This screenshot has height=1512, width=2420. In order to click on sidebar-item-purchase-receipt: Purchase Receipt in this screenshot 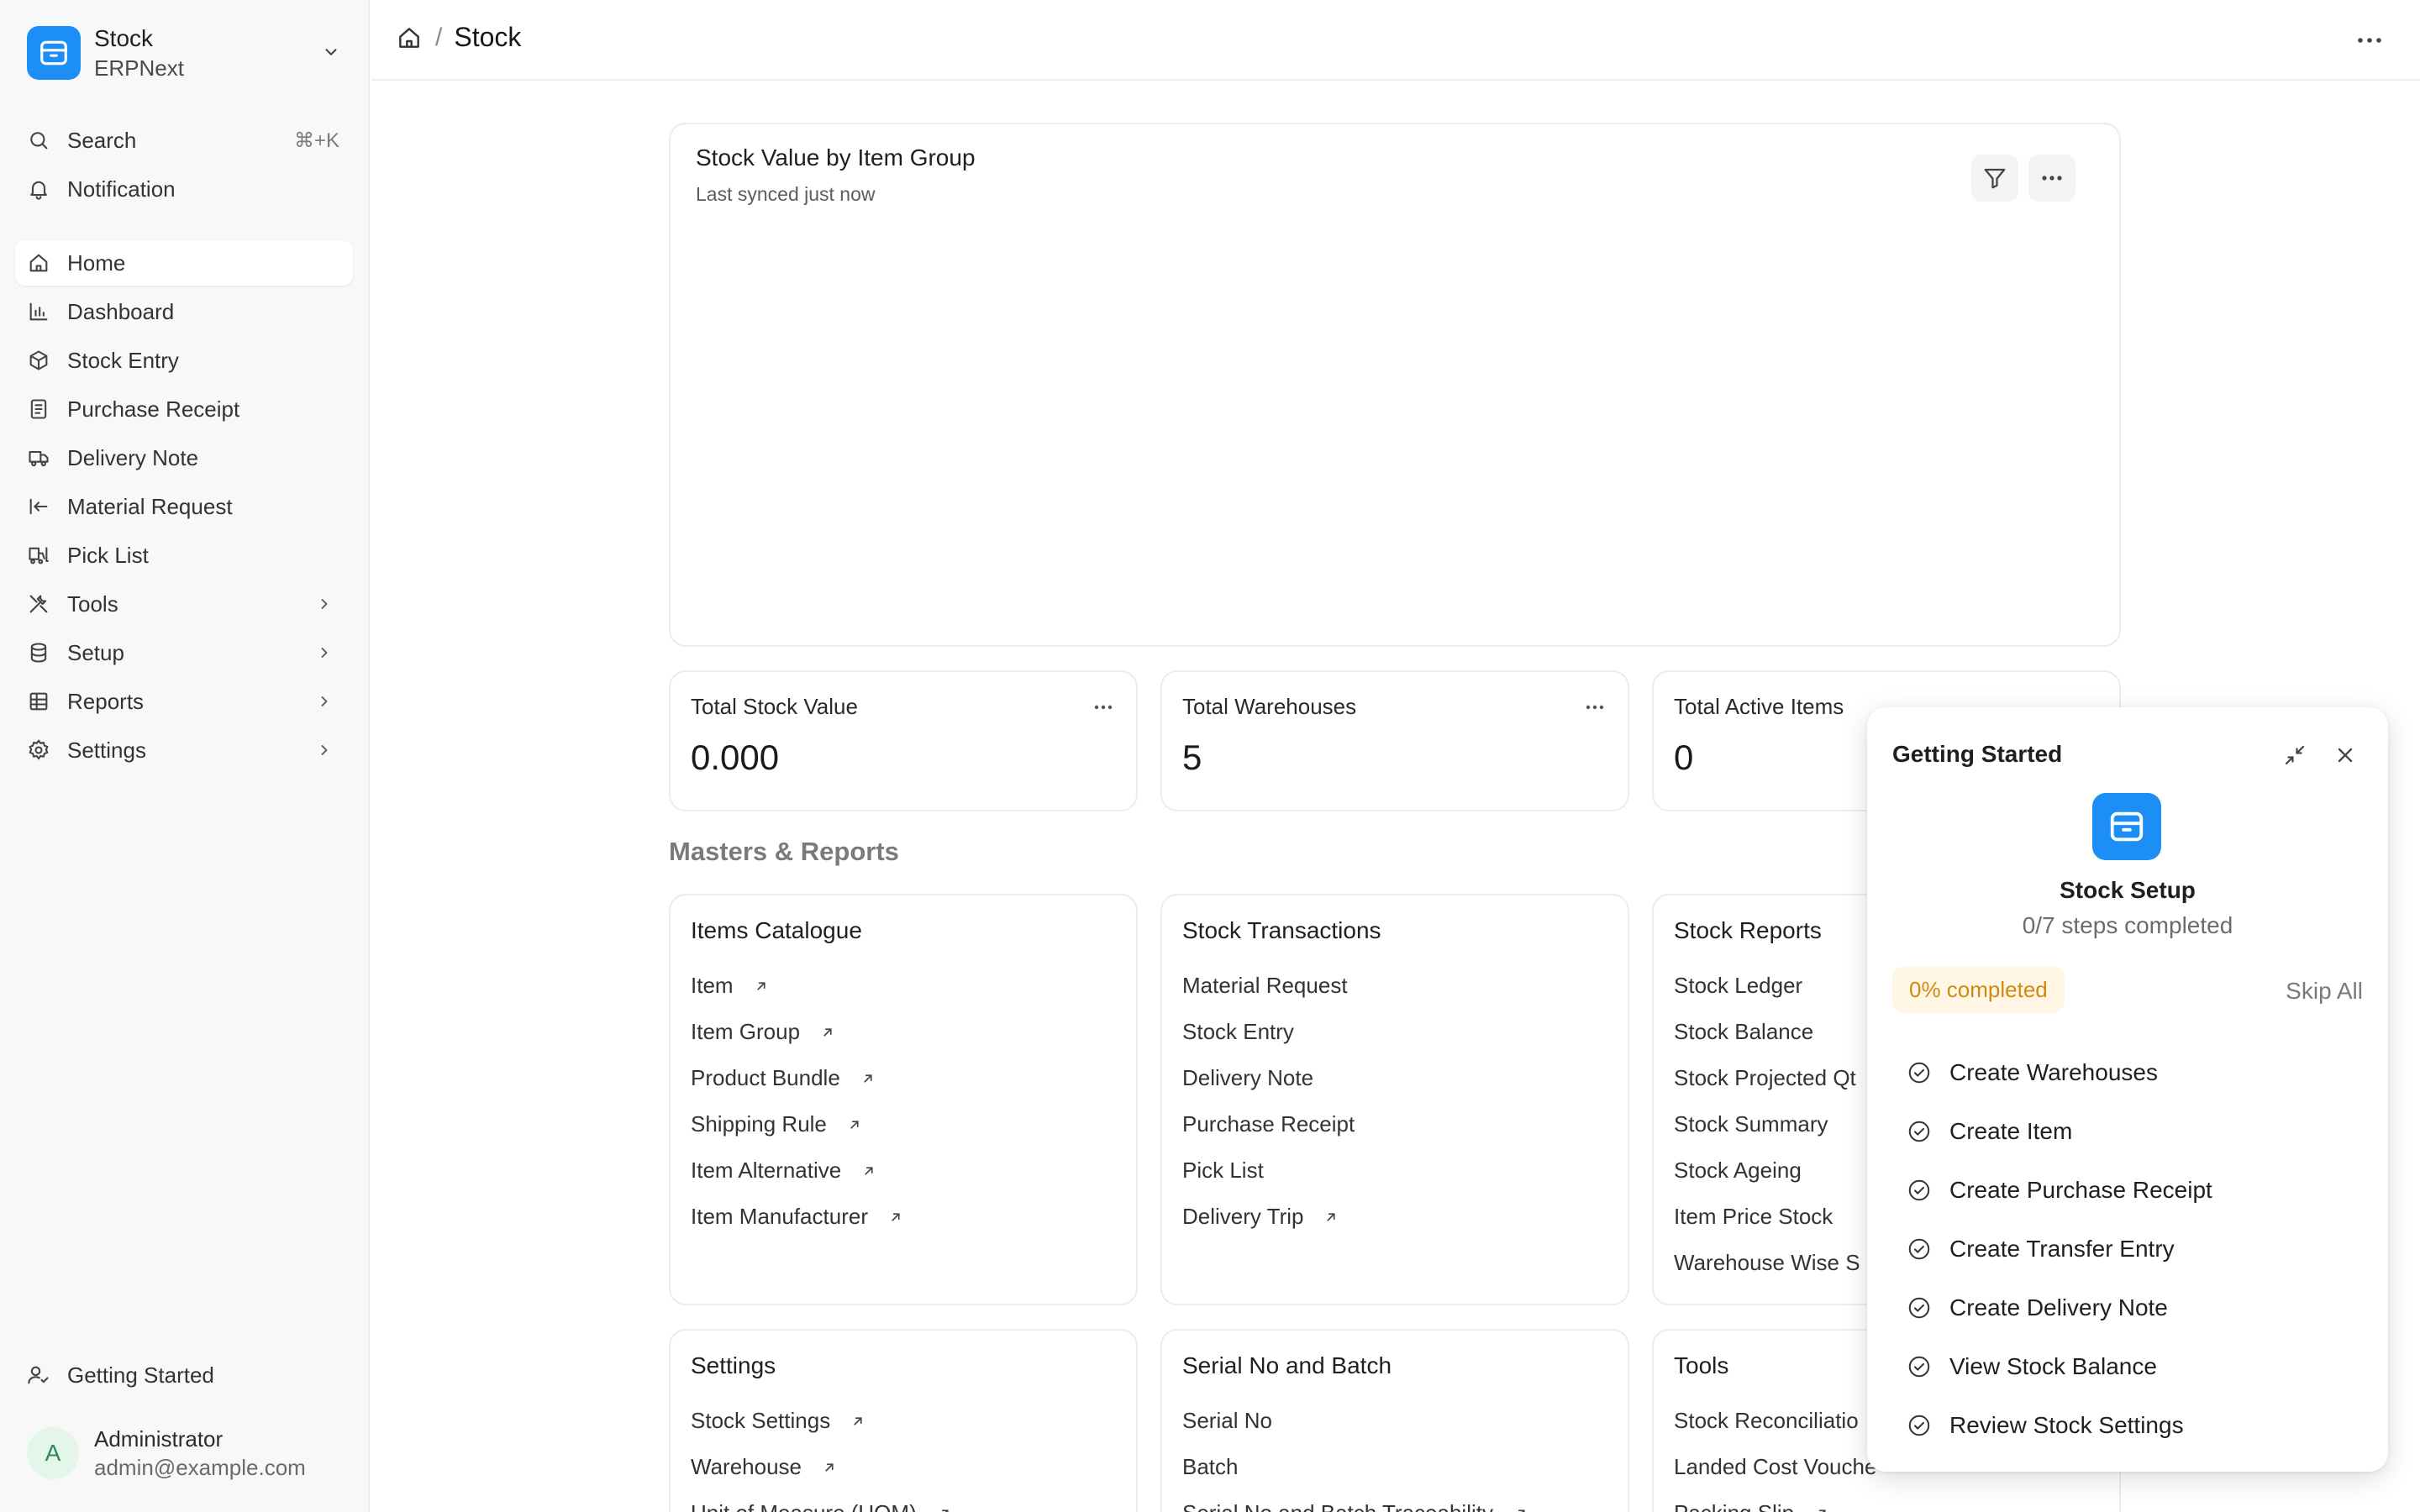, I will do `click(184, 409)`.